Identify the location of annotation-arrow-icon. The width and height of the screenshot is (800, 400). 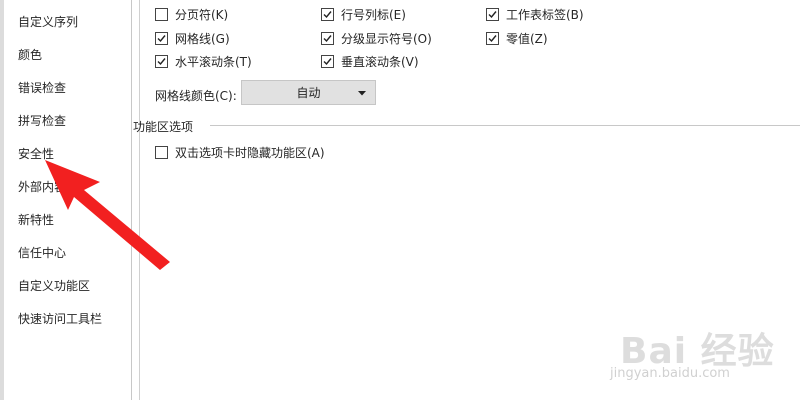
(107, 215).